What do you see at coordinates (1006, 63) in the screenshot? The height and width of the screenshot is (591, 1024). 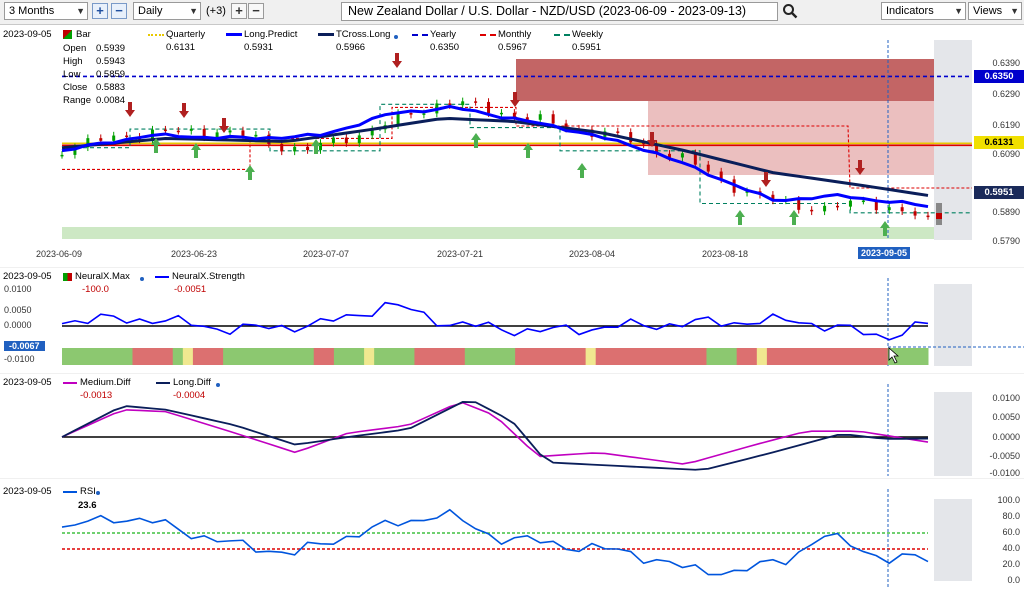 I see `price-y-tick: 0.6390` at bounding box center [1006, 63].